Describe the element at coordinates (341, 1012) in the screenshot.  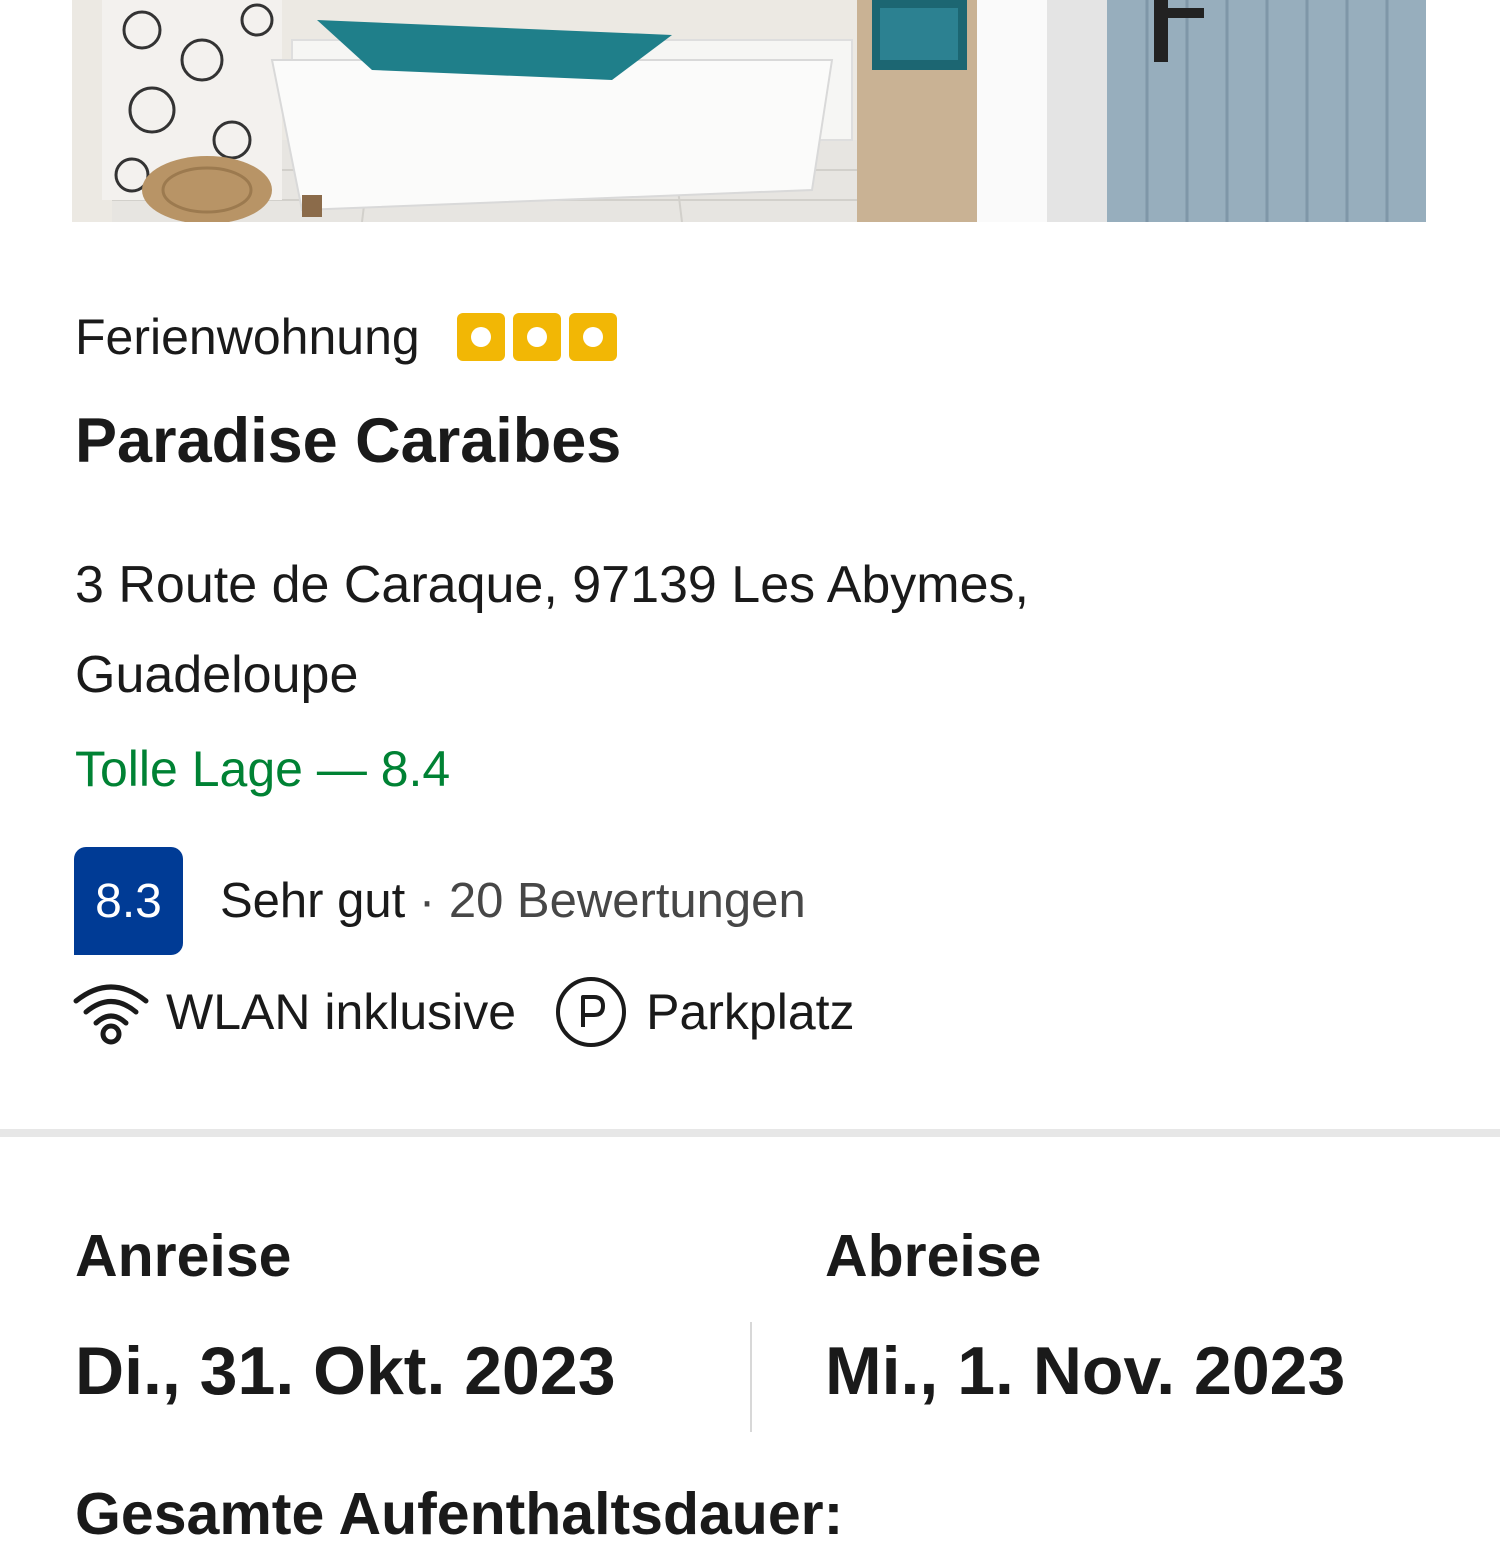
I see `amenity-wifi-label: WLAN inklusive` at that location.